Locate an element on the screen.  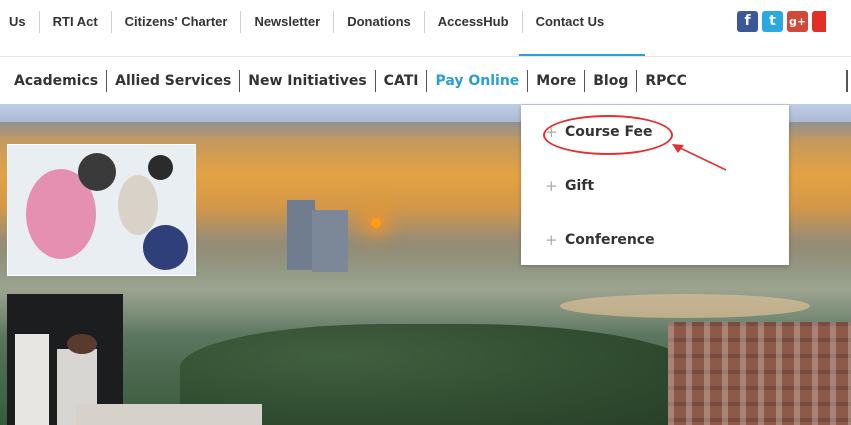
nav-item-academics: Academics is located at coordinates (53, 81).